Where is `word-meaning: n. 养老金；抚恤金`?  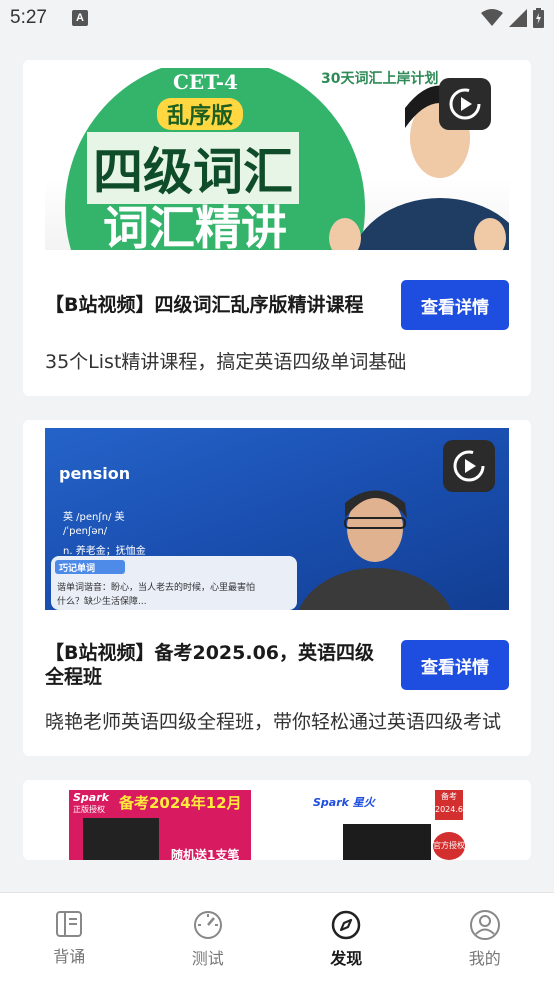
word-meaning: n. 养老金；抚恤金 is located at coordinates (104, 551).